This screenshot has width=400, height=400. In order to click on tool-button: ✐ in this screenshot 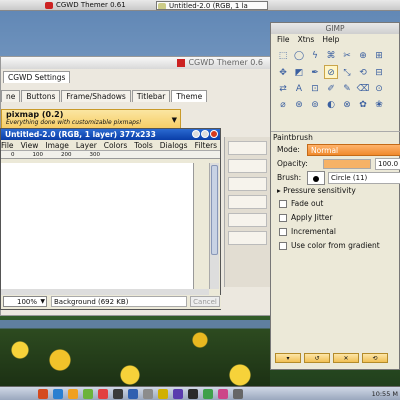, I will do `click(331, 89)`.